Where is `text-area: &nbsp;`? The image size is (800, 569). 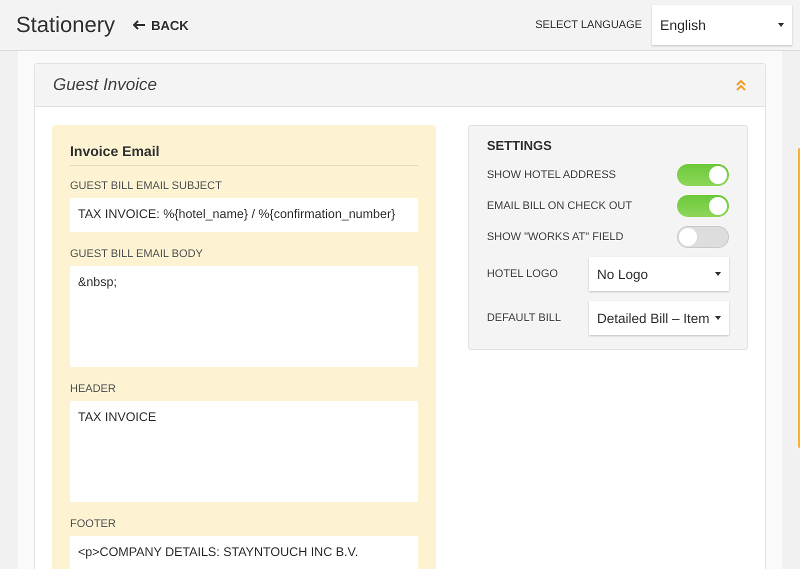
text-area: &nbsp; is located at coordinates (244, 316).